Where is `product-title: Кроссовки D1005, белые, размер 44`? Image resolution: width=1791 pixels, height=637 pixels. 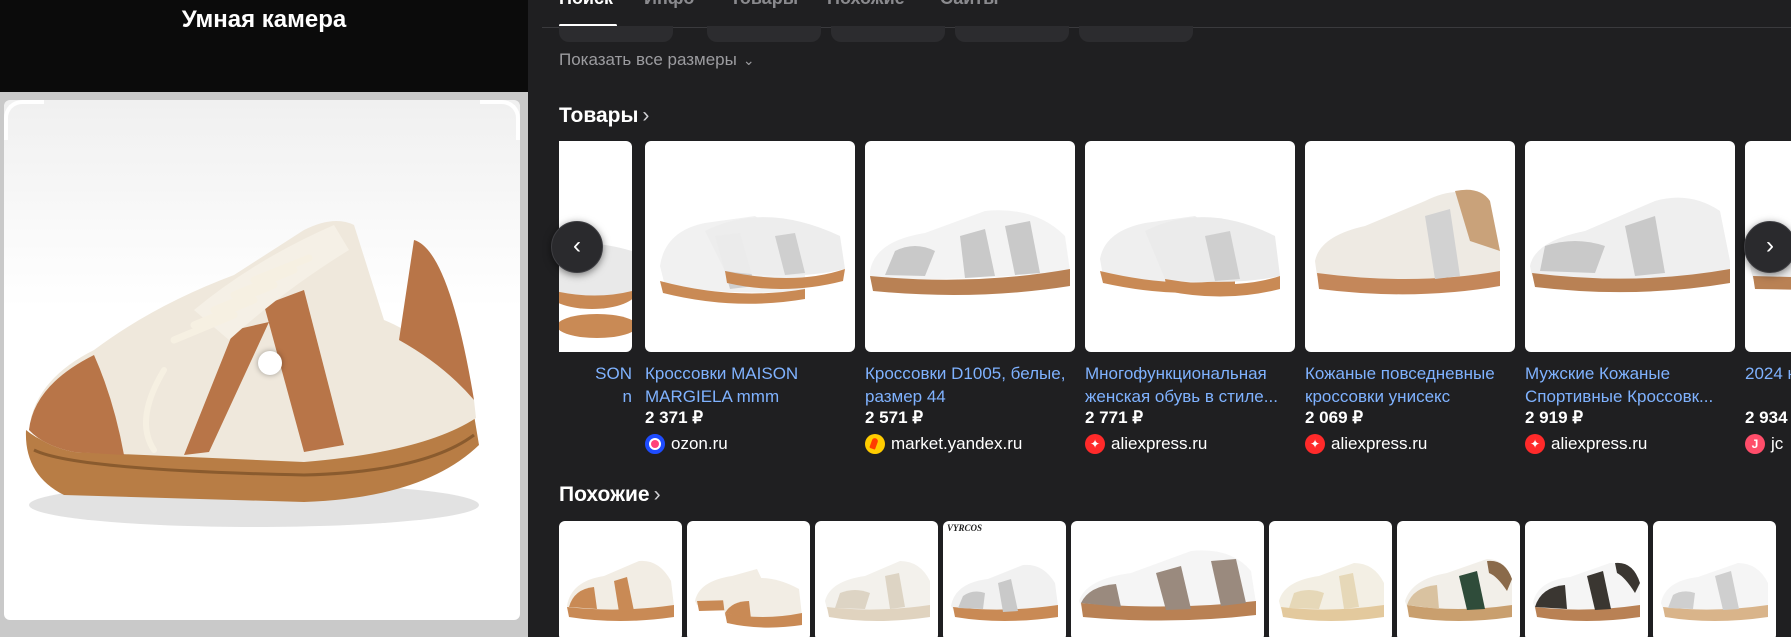
product-title: Кроссовки D1005, белые, размер 44 is located at coordinates (970, 384).